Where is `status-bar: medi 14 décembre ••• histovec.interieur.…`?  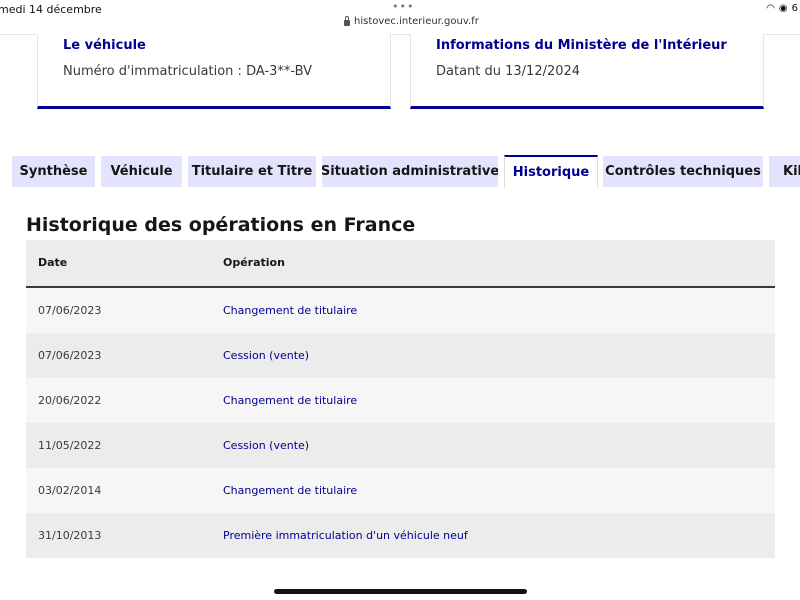 status-bar: medi 14 décembre ••• histovec.interieur.… is located at coordinates (400, 17).